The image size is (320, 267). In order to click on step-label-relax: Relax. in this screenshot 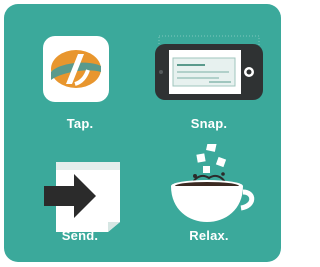, I will do `click(209, 235)`.